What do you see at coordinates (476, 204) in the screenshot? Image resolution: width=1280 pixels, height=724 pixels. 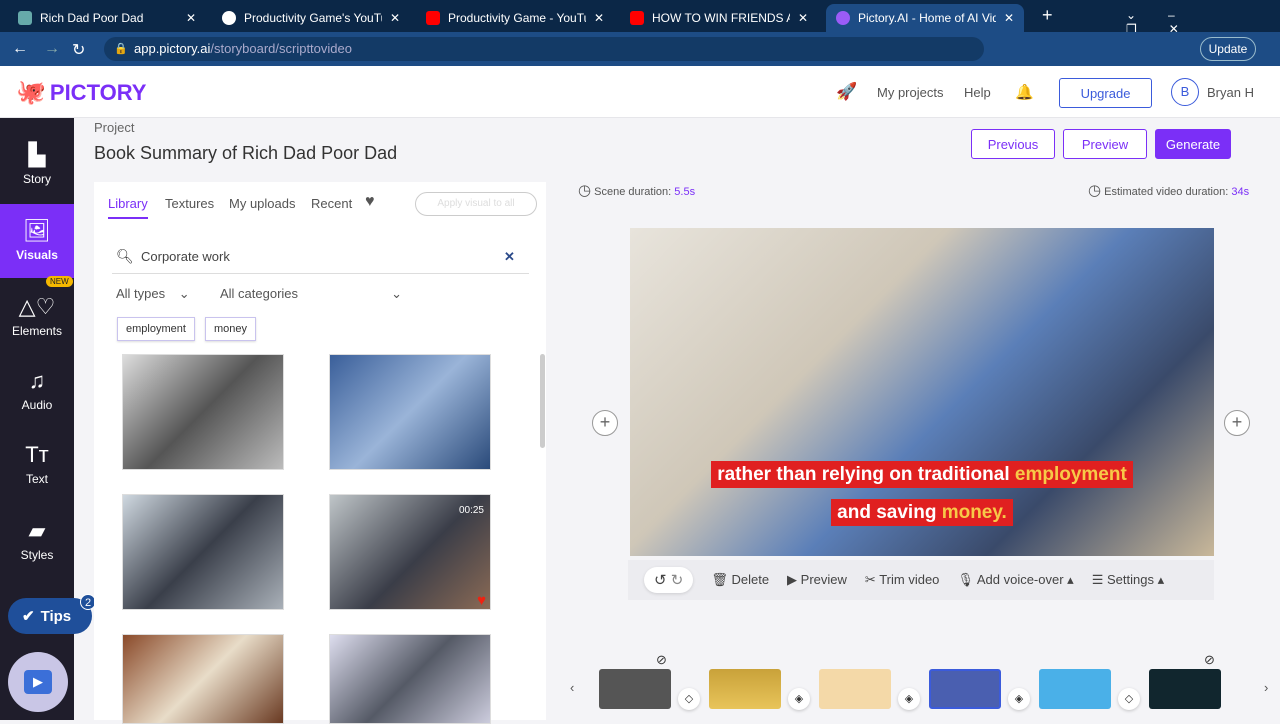 I see `apply-visual-to-all-button: Apply visual to all` at bounding box center [476, 204].